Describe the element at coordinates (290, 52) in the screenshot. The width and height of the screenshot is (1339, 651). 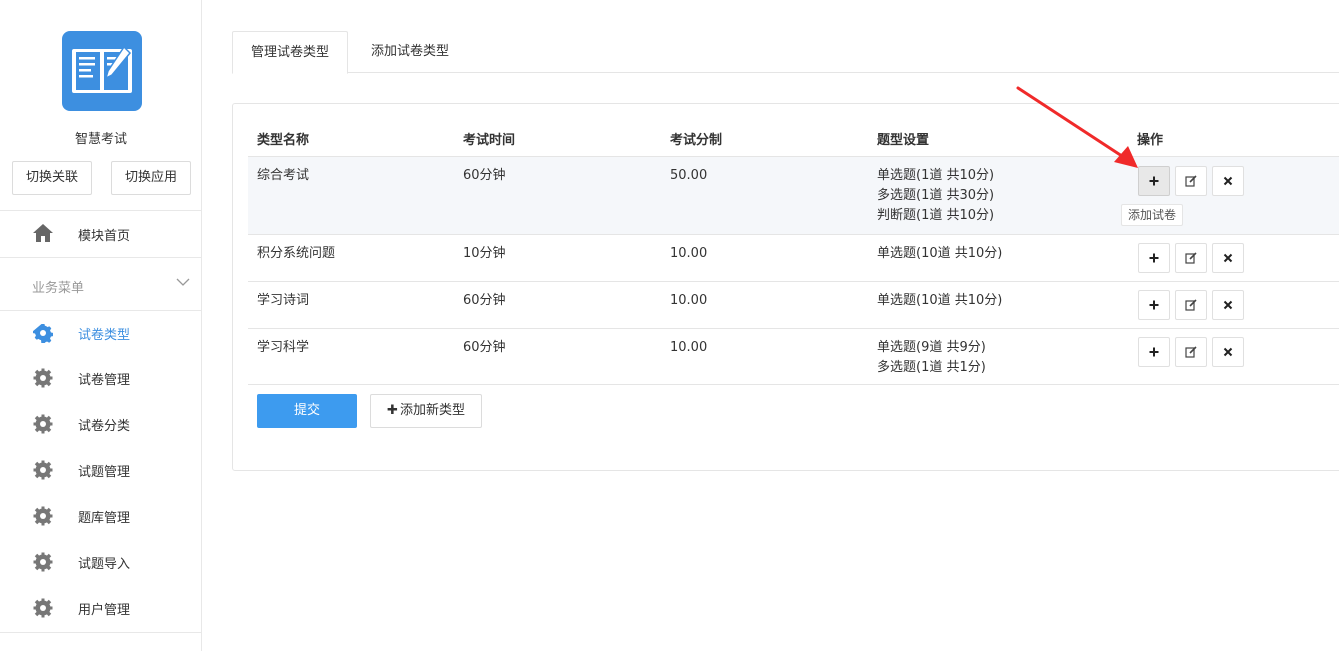
I see `tab-manage-paper-types: 管理试卷类型` at that location.